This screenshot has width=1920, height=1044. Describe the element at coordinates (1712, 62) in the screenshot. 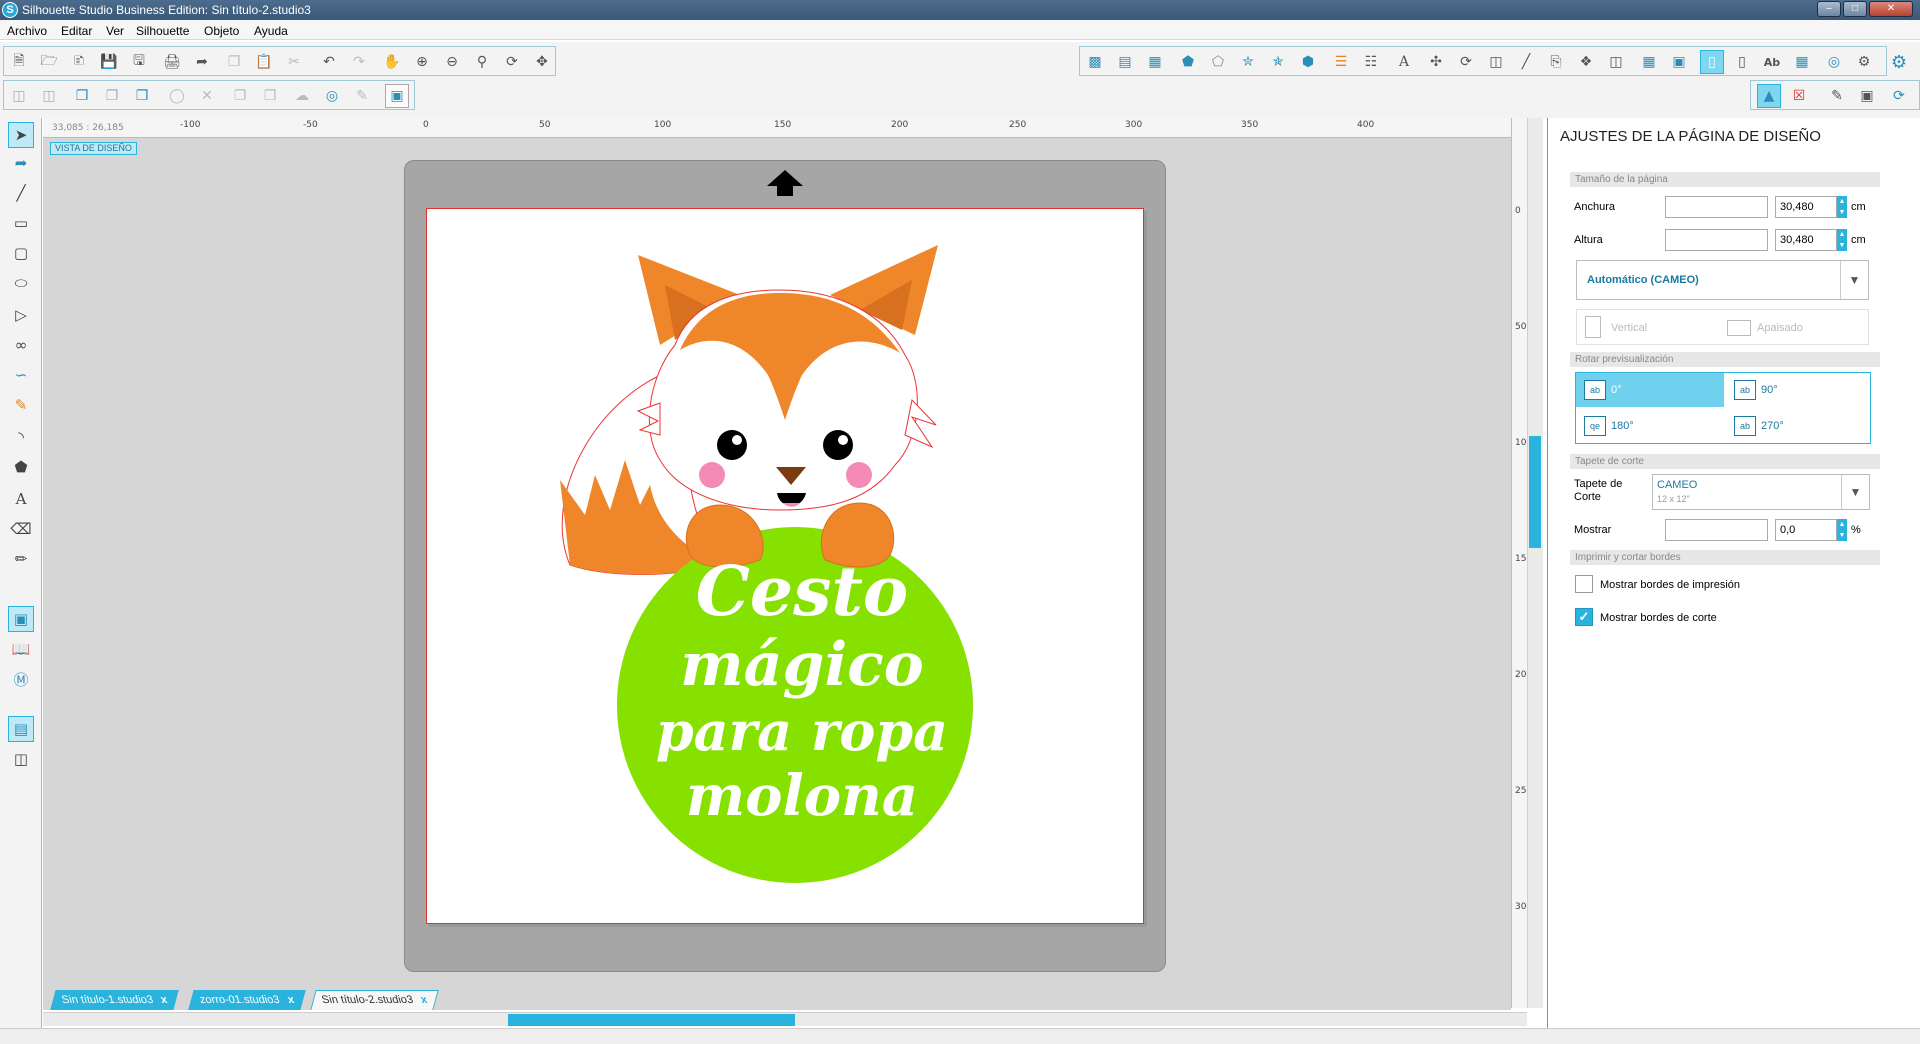

I see `page-settings-panel-icon: ▯` at that location.